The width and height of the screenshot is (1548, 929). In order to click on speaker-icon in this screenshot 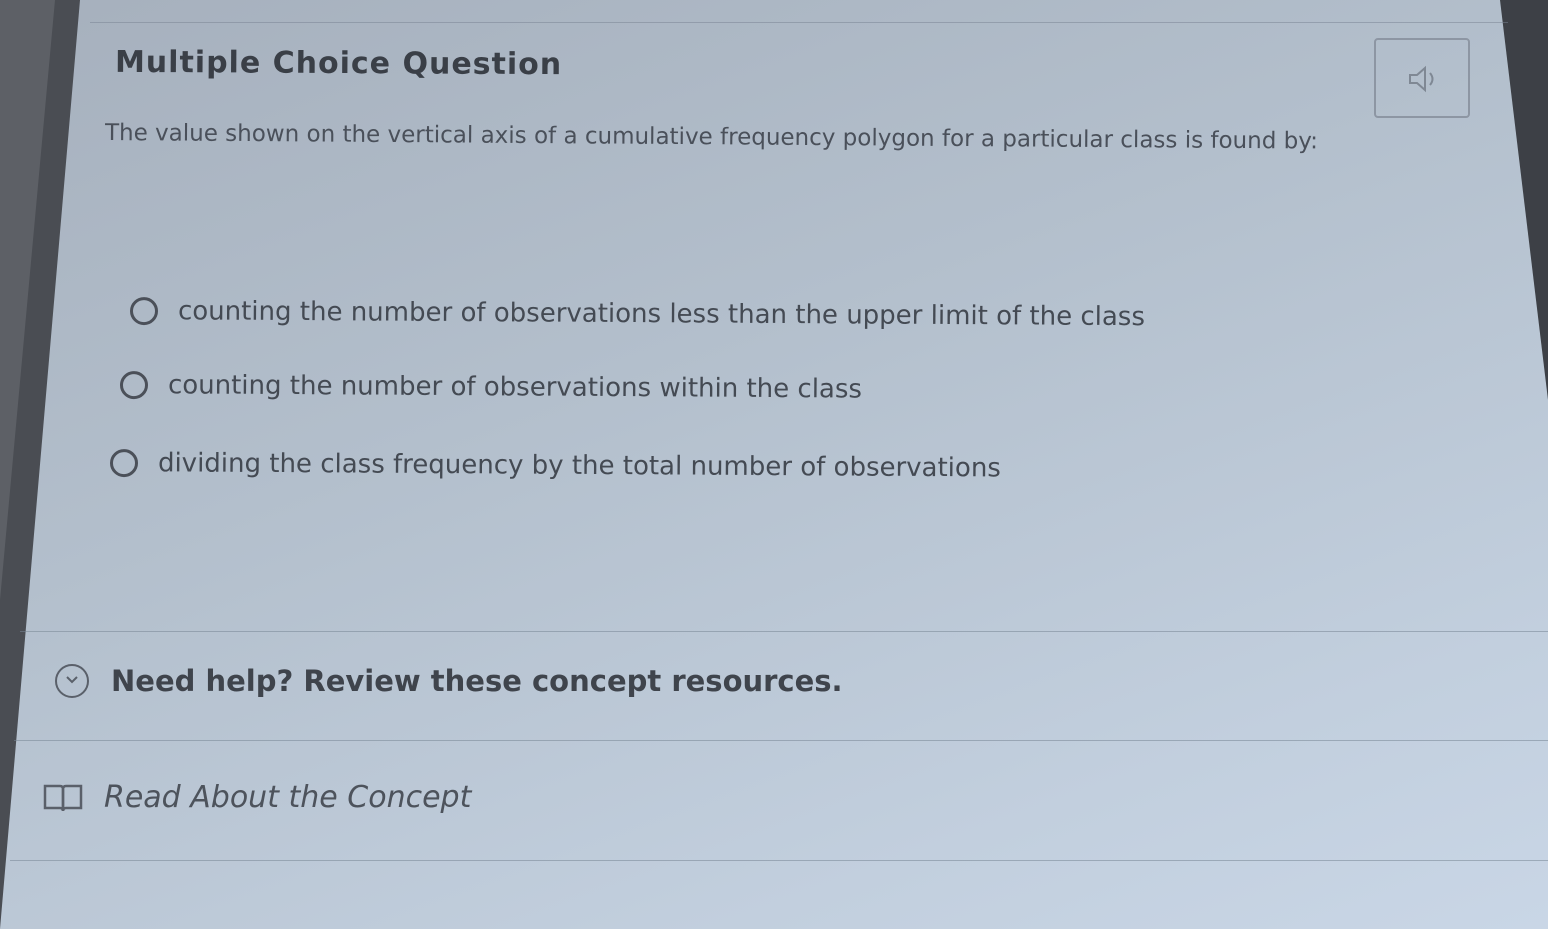, I will do `click(1421, 79)`.